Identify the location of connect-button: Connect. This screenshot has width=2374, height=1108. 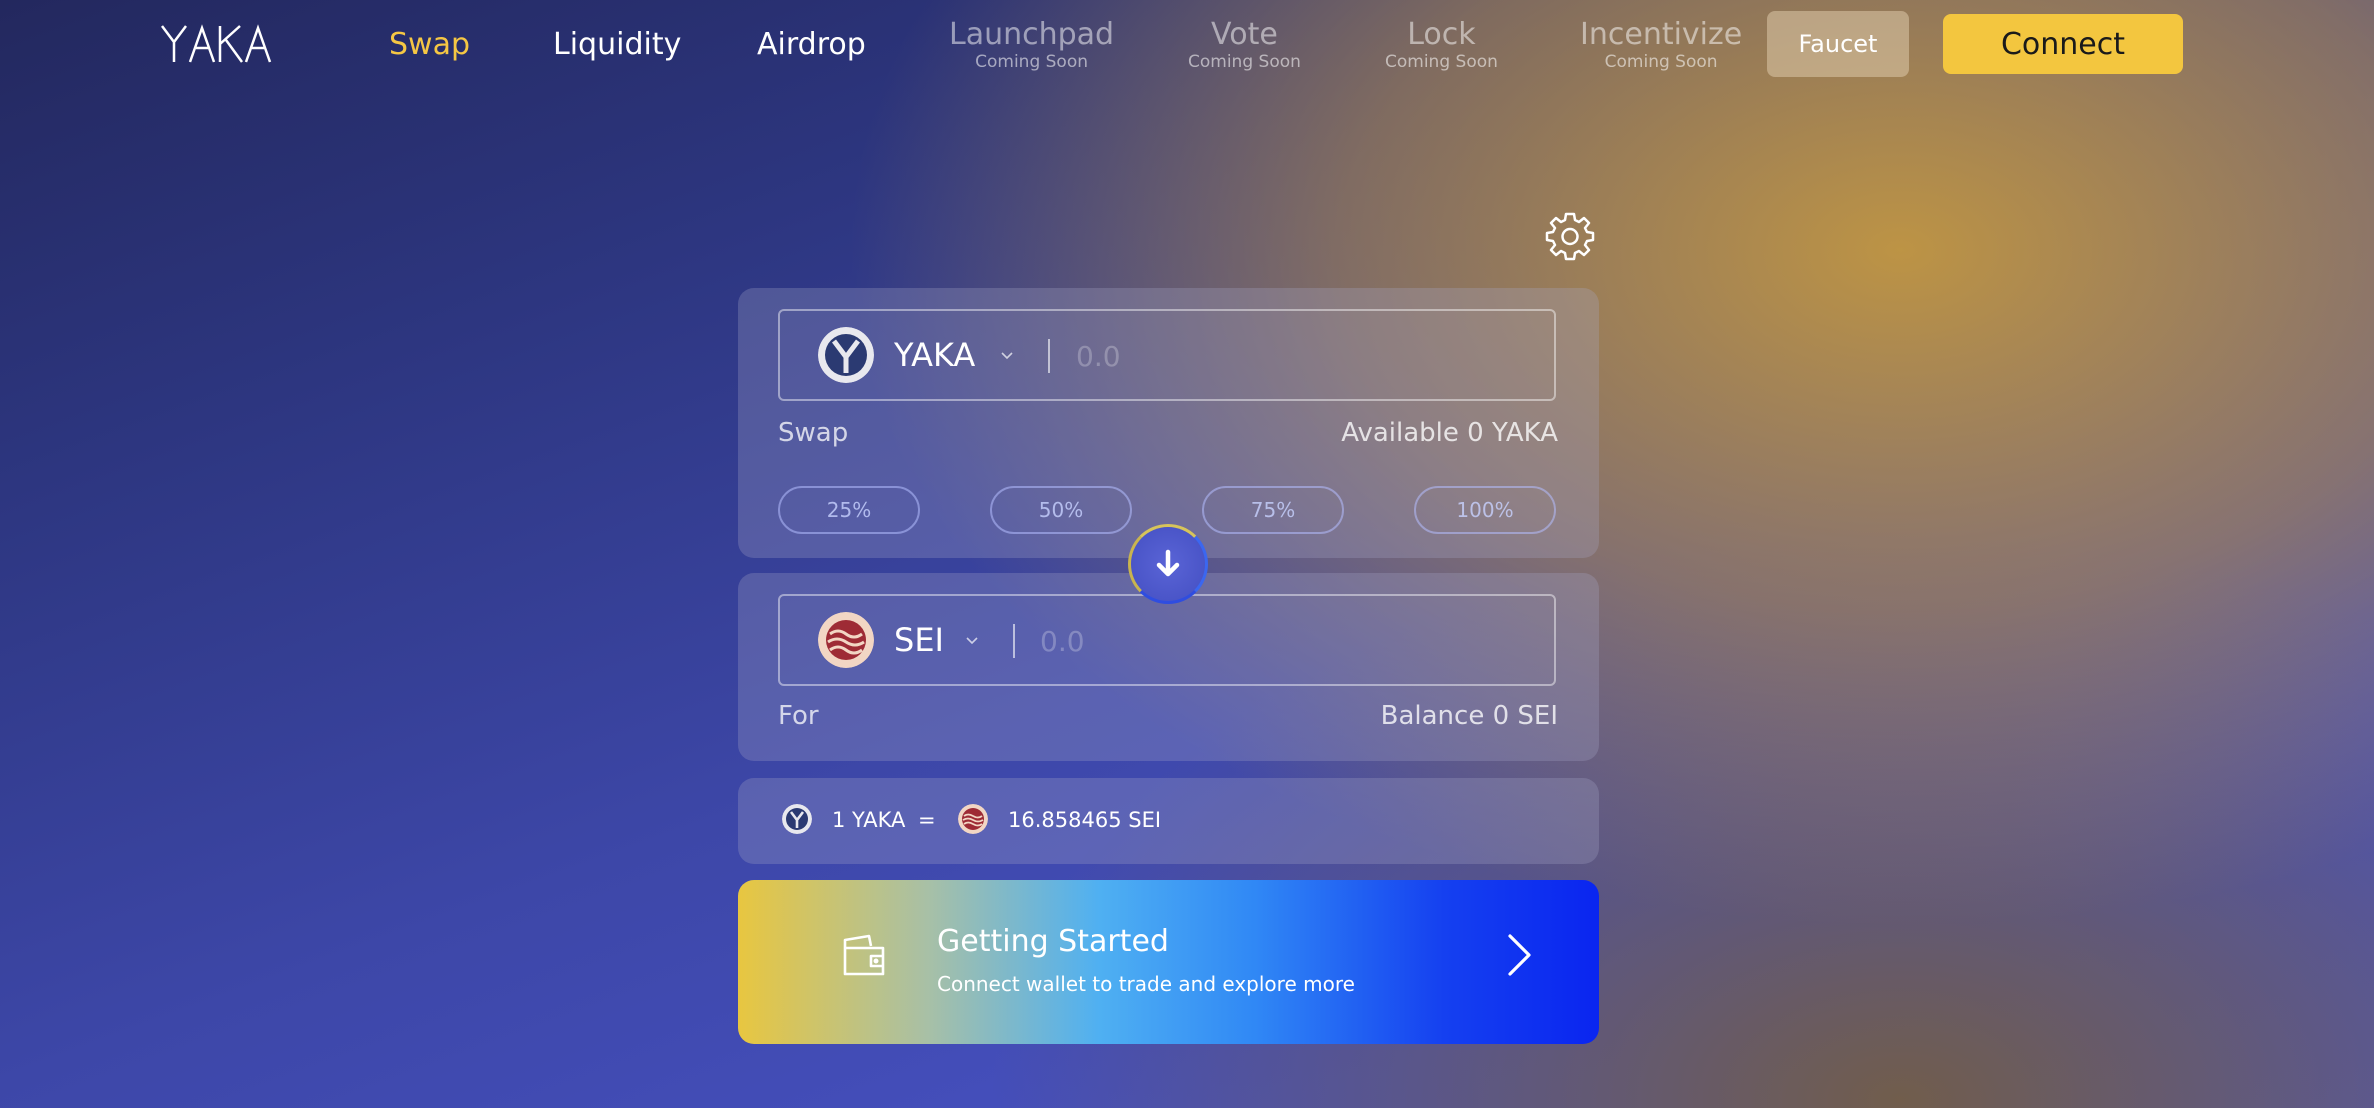
(2063, 44).